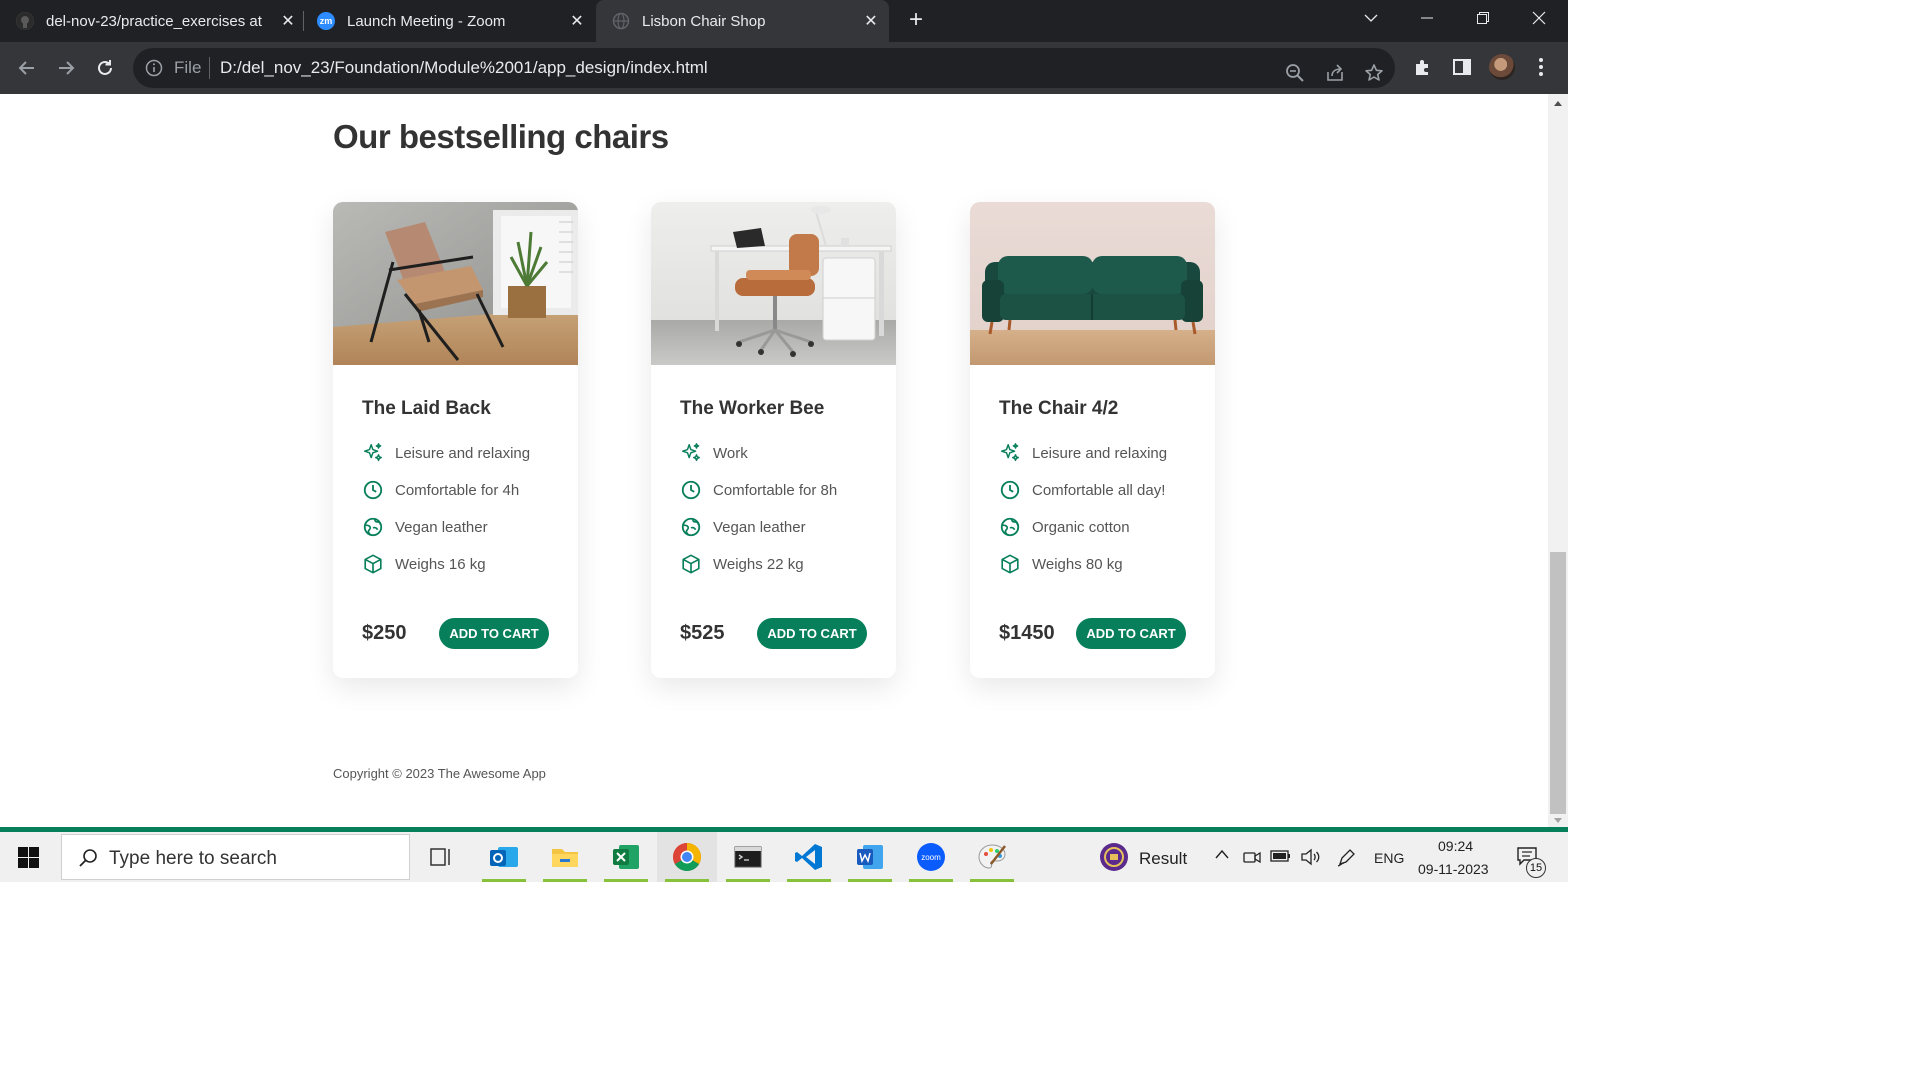 Image resolution: width=1920 pixels, height=1080 pixels. What do you see at coordinates (1099, 490) in the screenshot?
I see `attribute-text: Comfortable all day!` at bounding box center [1099, 490].